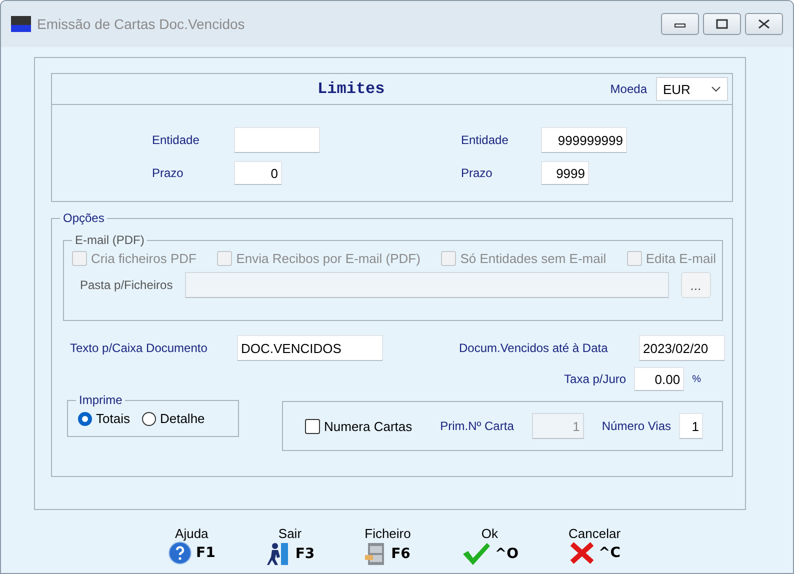 This screenshot has width=794, height=574. Describe the element at coordinates (584, 140) in the screenshot. I see `input-field: 999999999` at that location.